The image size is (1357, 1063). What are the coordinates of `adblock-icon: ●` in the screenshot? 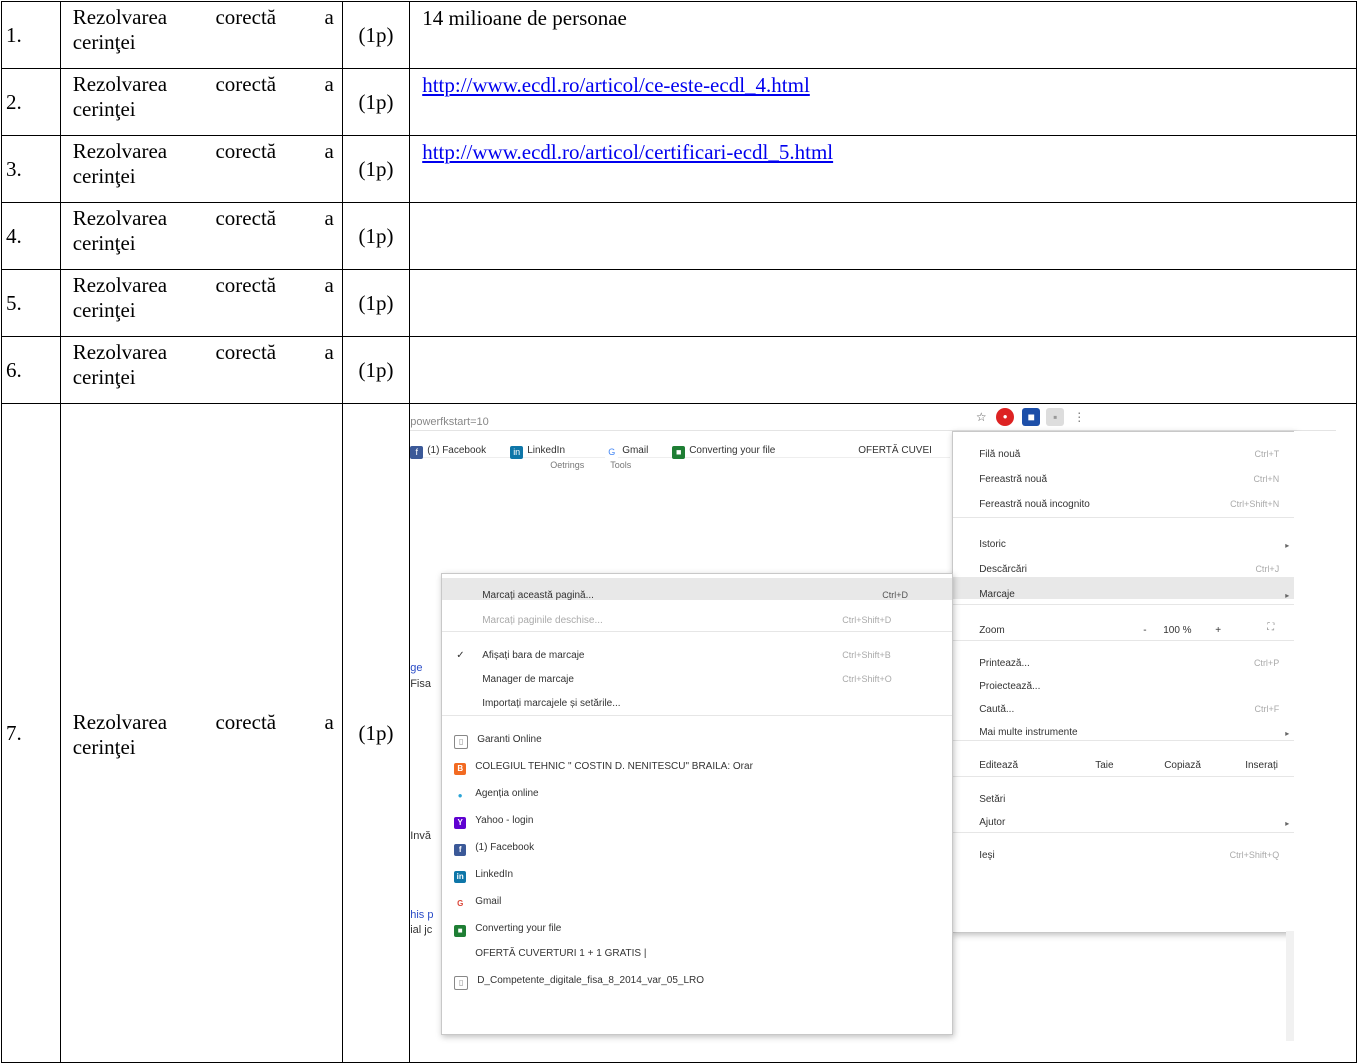 It's located at (1005, 417).